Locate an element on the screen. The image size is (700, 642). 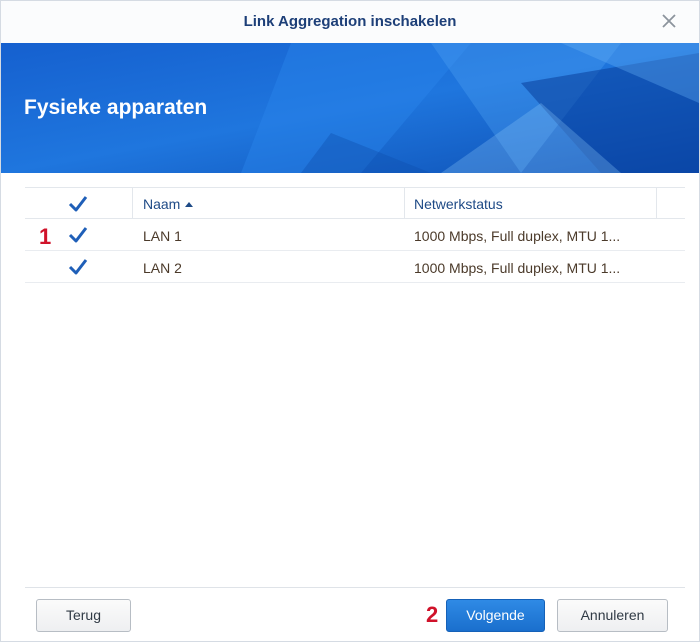
step-marker-2: 2 is located at coordinates (432, 614).